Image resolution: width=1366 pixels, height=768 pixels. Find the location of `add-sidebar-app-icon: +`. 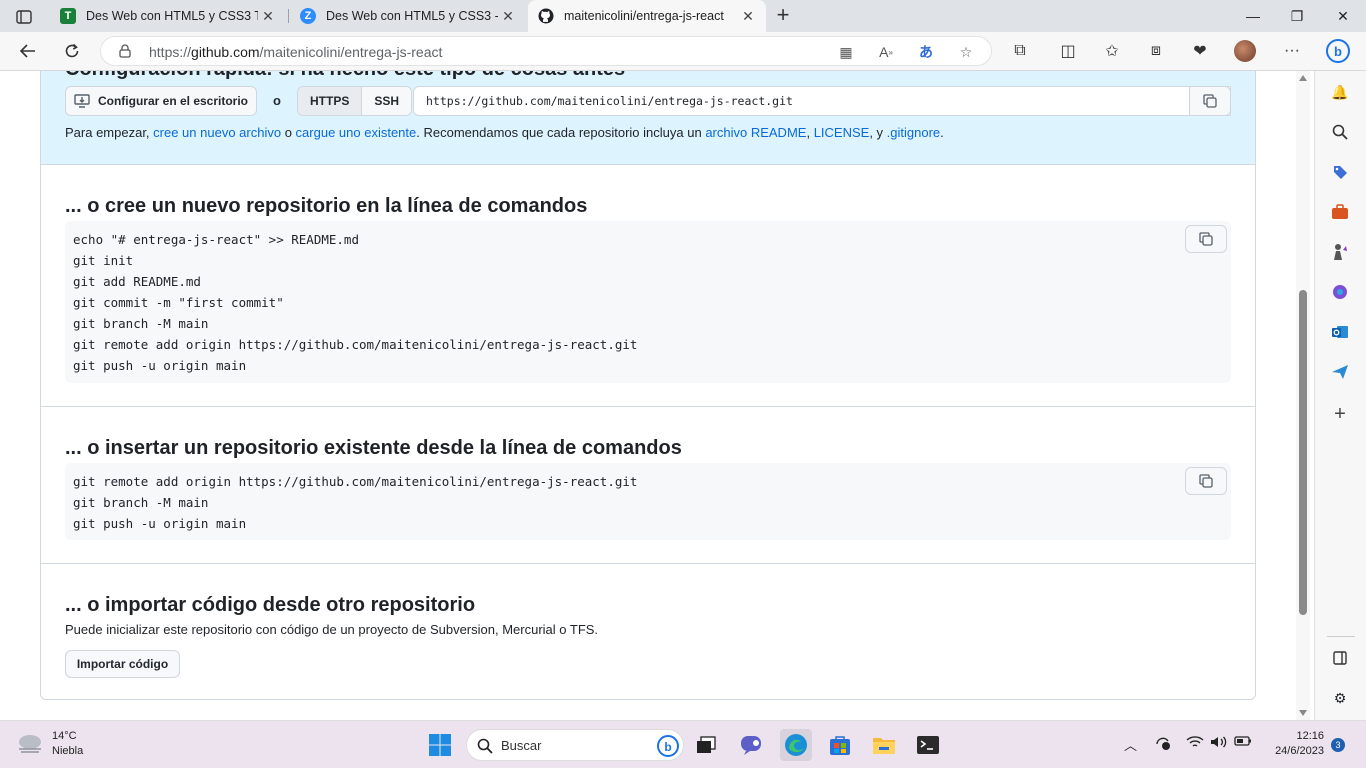

add-sidebar-app-icon: + is located at coordinates (1340, 414).